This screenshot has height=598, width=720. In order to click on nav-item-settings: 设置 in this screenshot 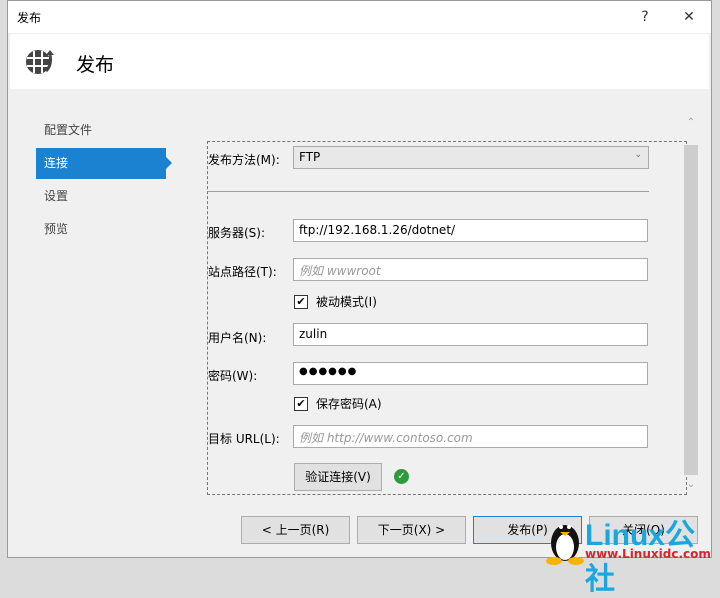, I will do `click(101, 196)`.